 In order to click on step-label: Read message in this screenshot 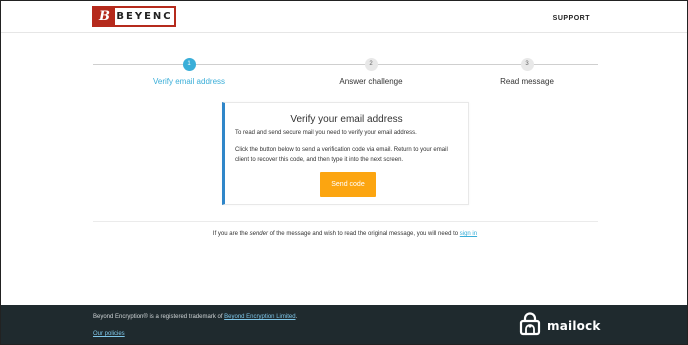, I will do `click(527, 81)`.